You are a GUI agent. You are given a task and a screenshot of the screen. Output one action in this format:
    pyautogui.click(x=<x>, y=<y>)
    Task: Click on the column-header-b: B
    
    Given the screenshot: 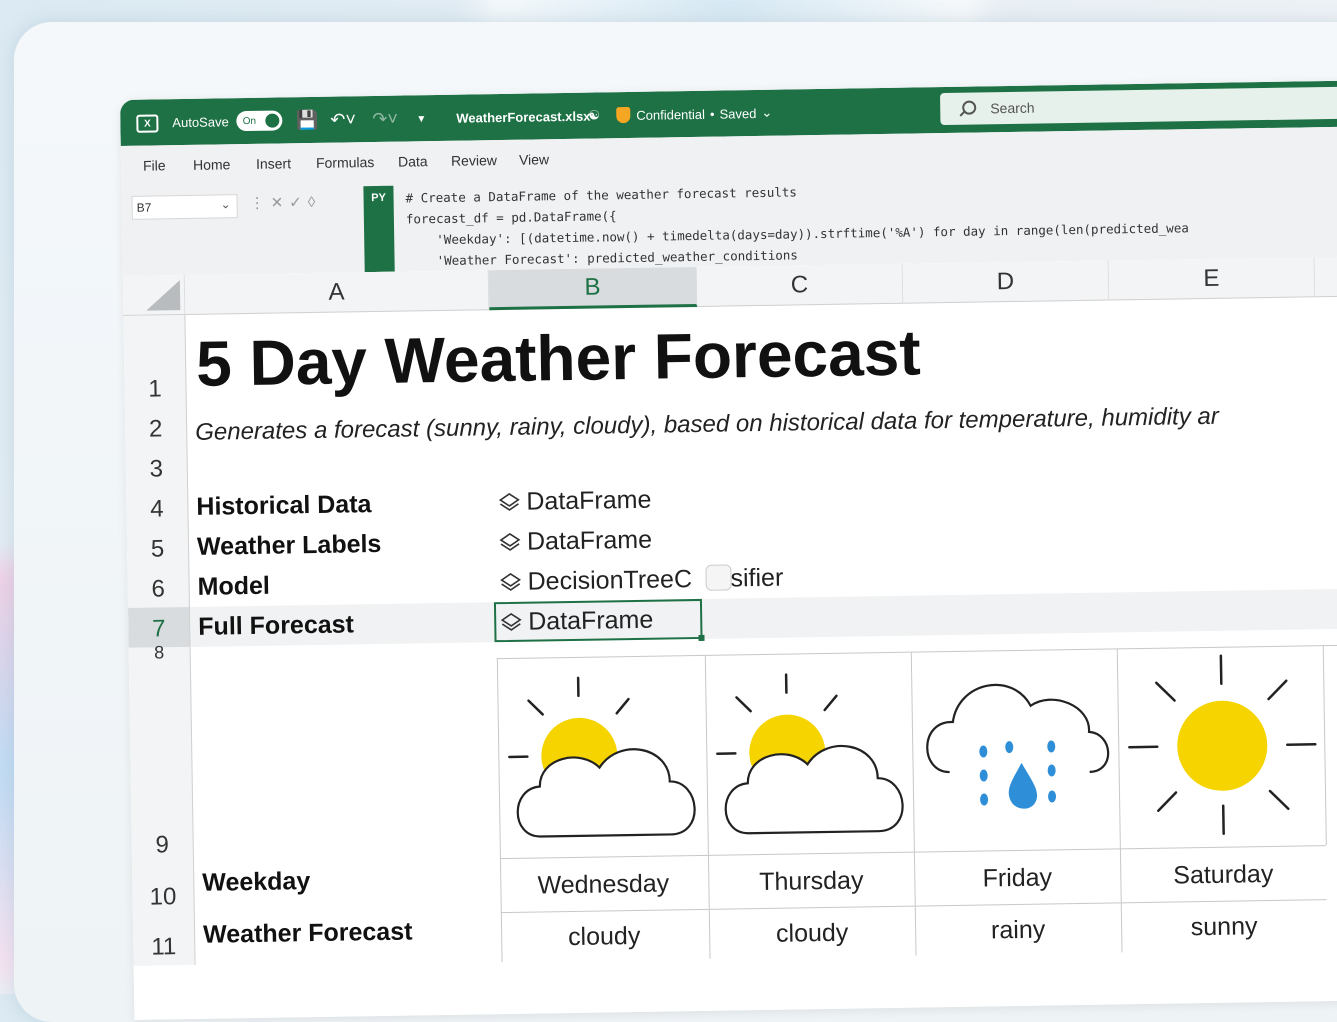 What is the action you would take?
    pyautogui.click(x=593, y=288)
    